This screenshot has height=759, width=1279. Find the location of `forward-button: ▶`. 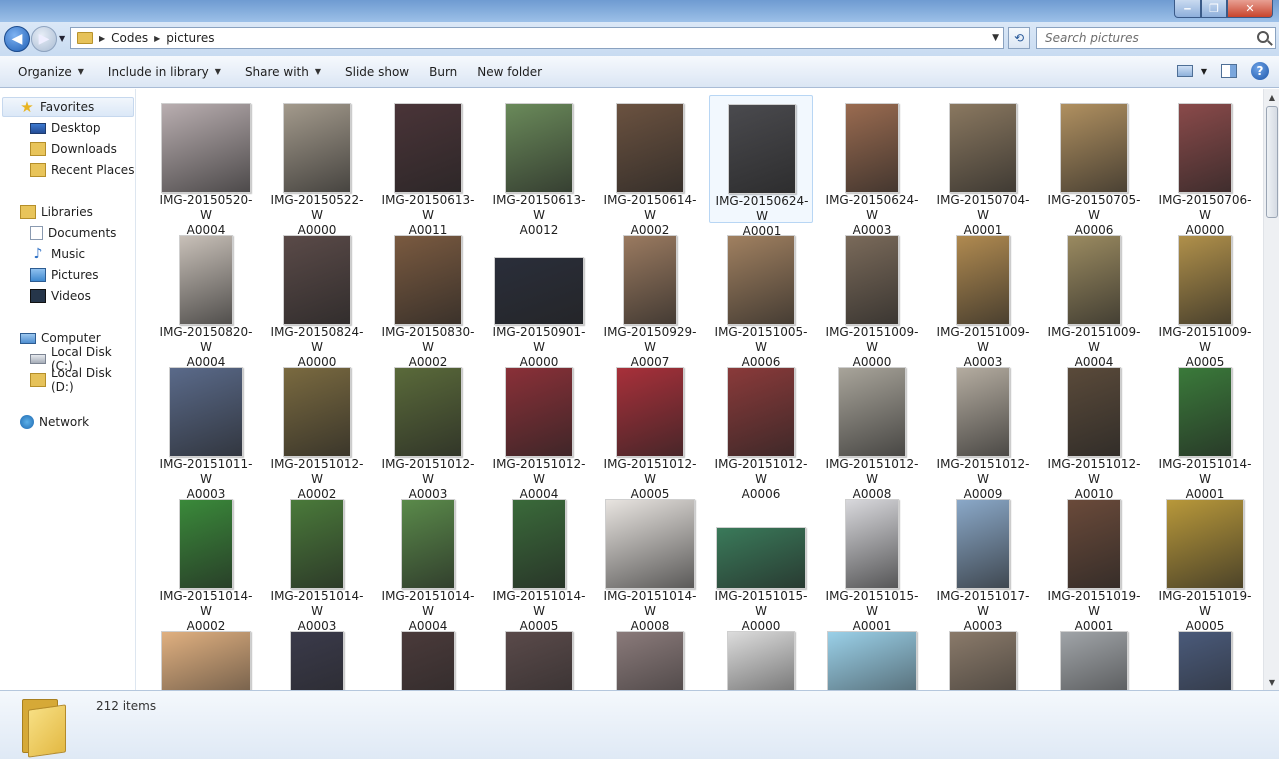

forward-button: ▶ is located at coordinates (44, 39).